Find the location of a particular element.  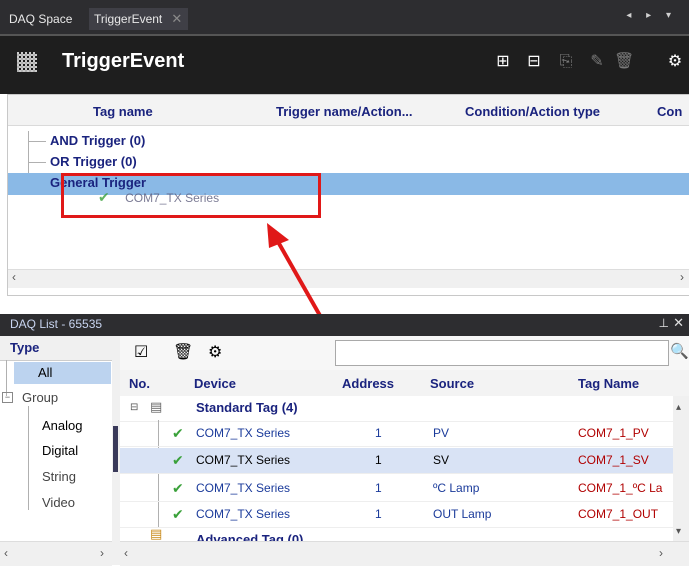

type-header: Type is located at coordinates (56, 348).